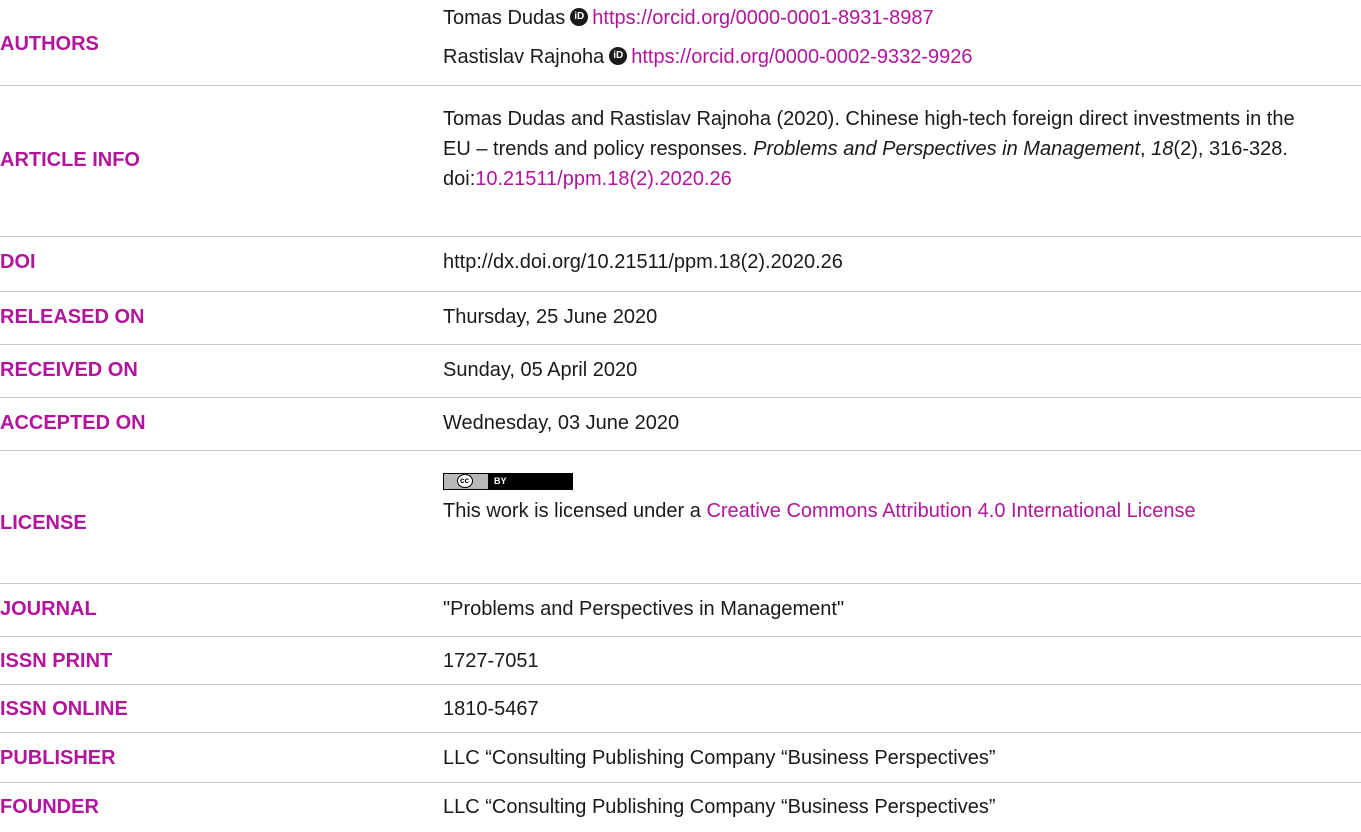  Describe the element at coordinates (550, 317) in the screenshot. I see `released-value: Thursday, 25 June 2020` at that location.